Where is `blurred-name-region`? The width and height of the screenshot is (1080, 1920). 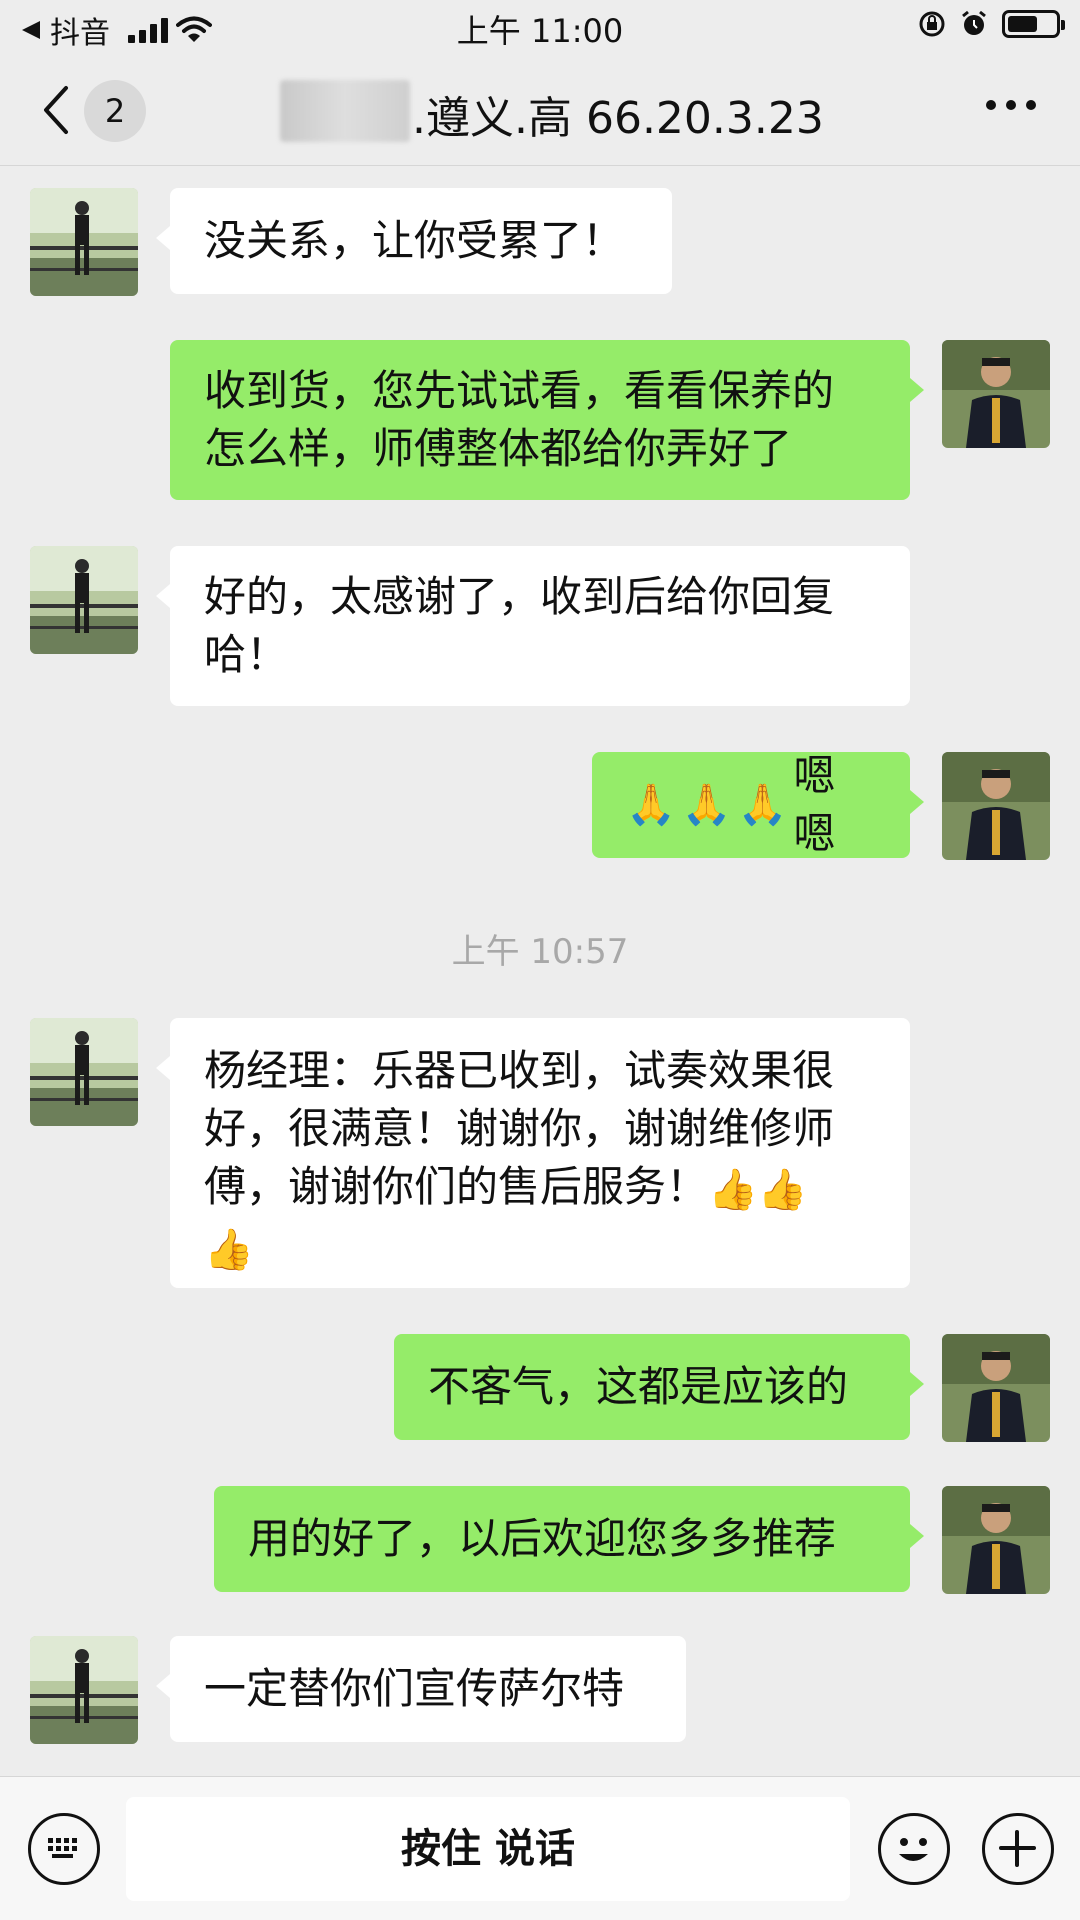 blurred-name-region is located at coordinates (345, 111).